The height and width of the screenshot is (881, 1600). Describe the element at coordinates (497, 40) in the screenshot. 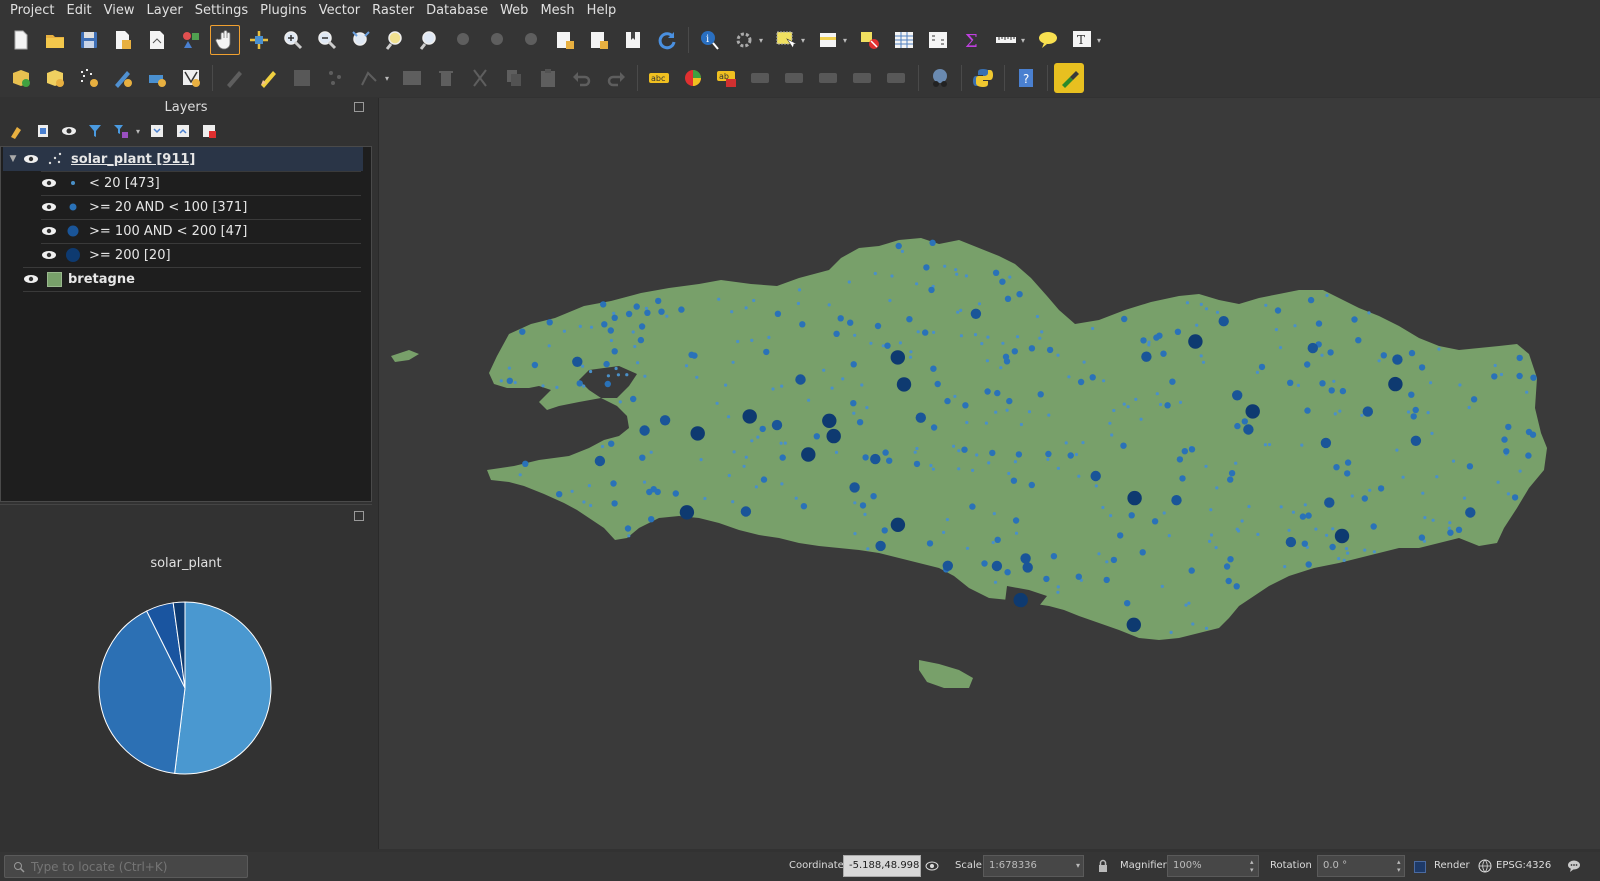

I see `zoom-last-icon` at that location.